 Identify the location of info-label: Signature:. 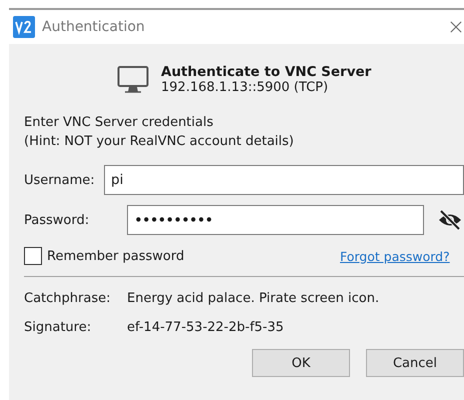
(58, 327).